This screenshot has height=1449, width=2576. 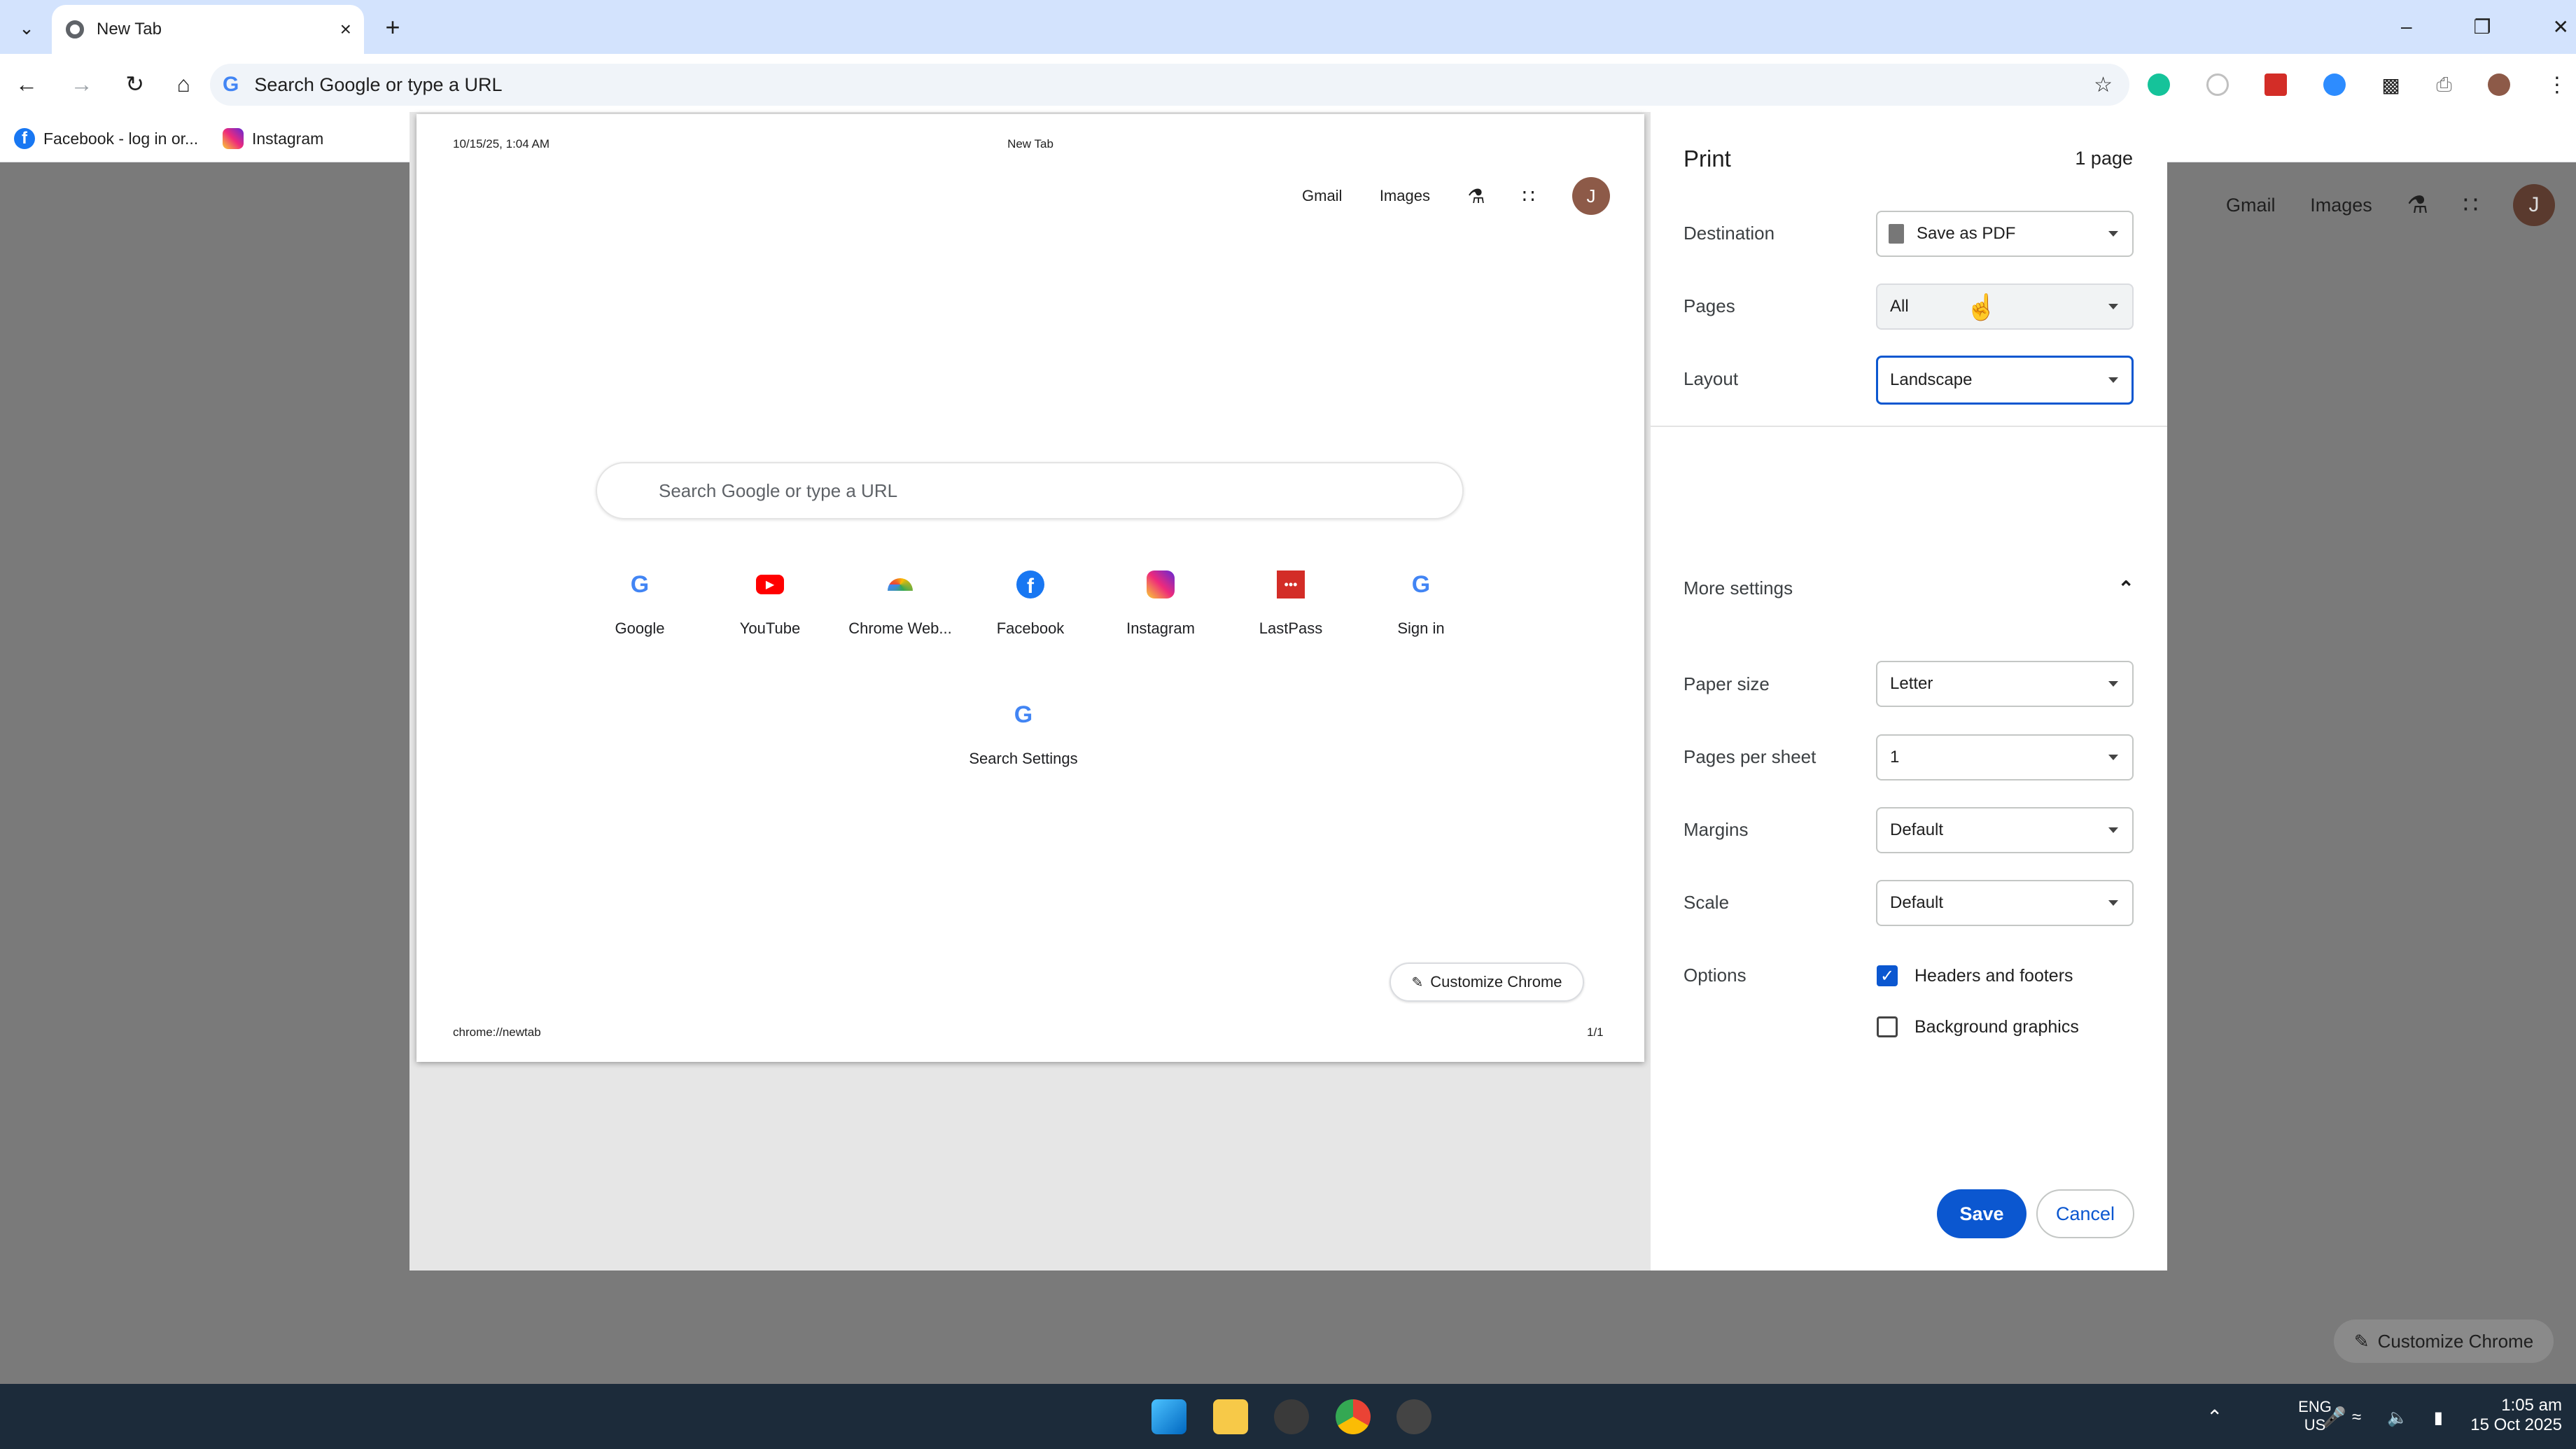 What do you see at coordinates (1909, 588) in the screenshot?
I see `more-settings-toggle: More settings ⌃` at bounding box center [1909, 588].